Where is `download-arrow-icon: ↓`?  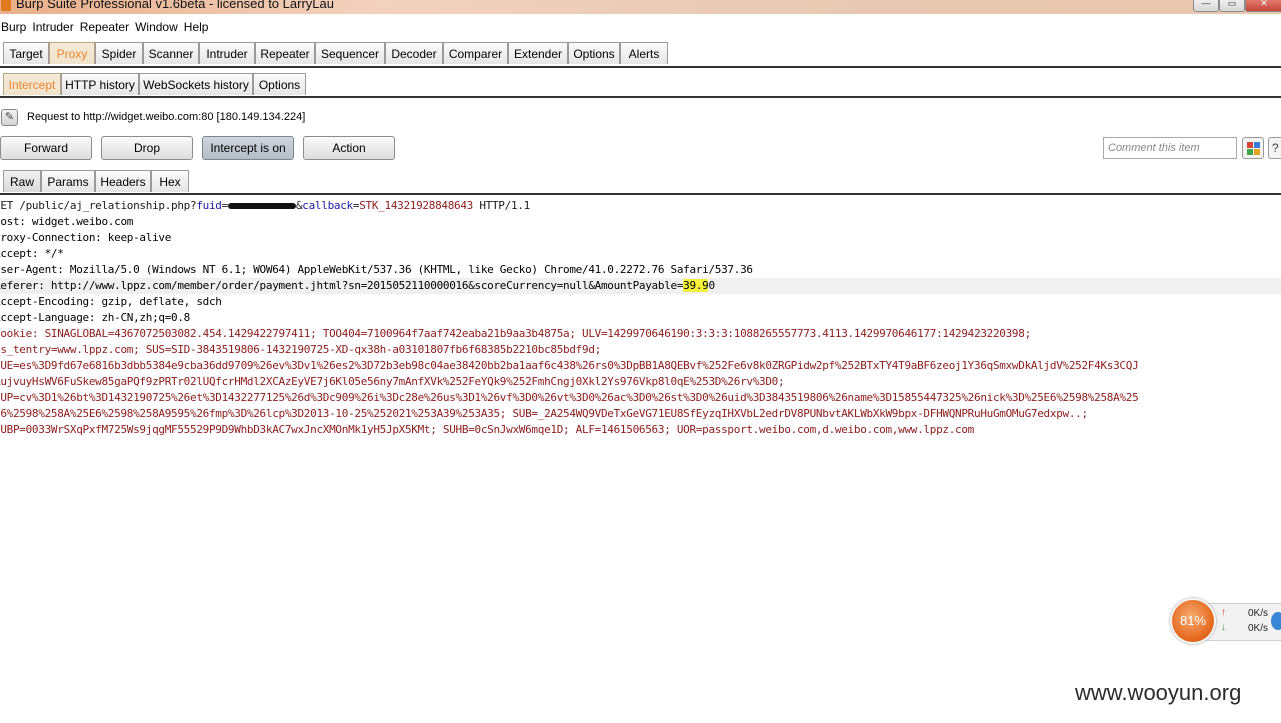 download-arrow-icon: ↓ is located at coordinates (1223, 627).